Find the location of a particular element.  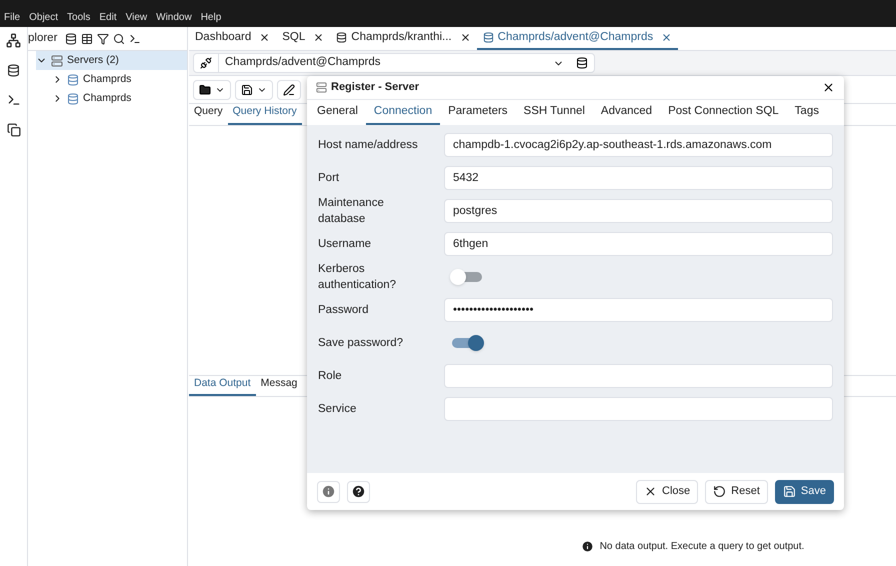

field-label: Kerberos authentication? is located at coordinates (358, 277).